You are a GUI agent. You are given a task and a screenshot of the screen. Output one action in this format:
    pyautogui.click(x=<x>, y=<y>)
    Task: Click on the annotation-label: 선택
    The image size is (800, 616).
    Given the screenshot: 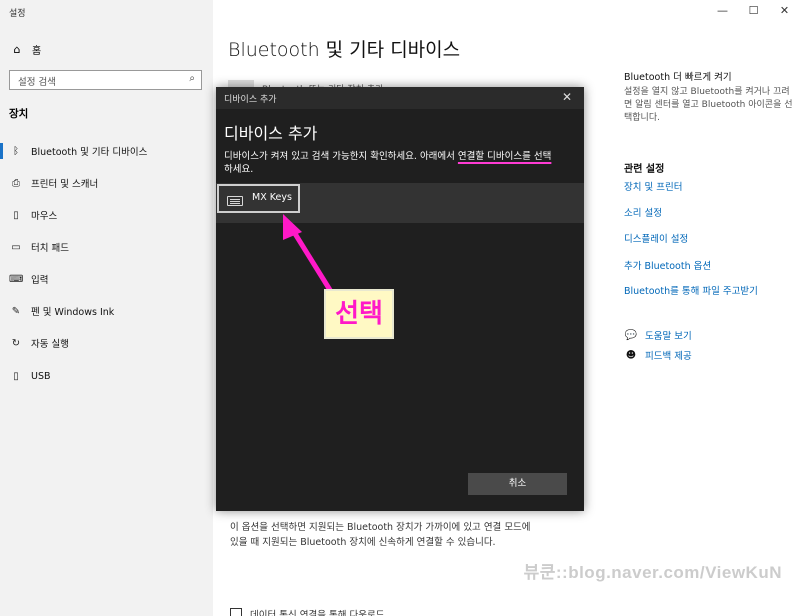 What is the action you would take?
    pyautogui.click(x=359, y=314)
    